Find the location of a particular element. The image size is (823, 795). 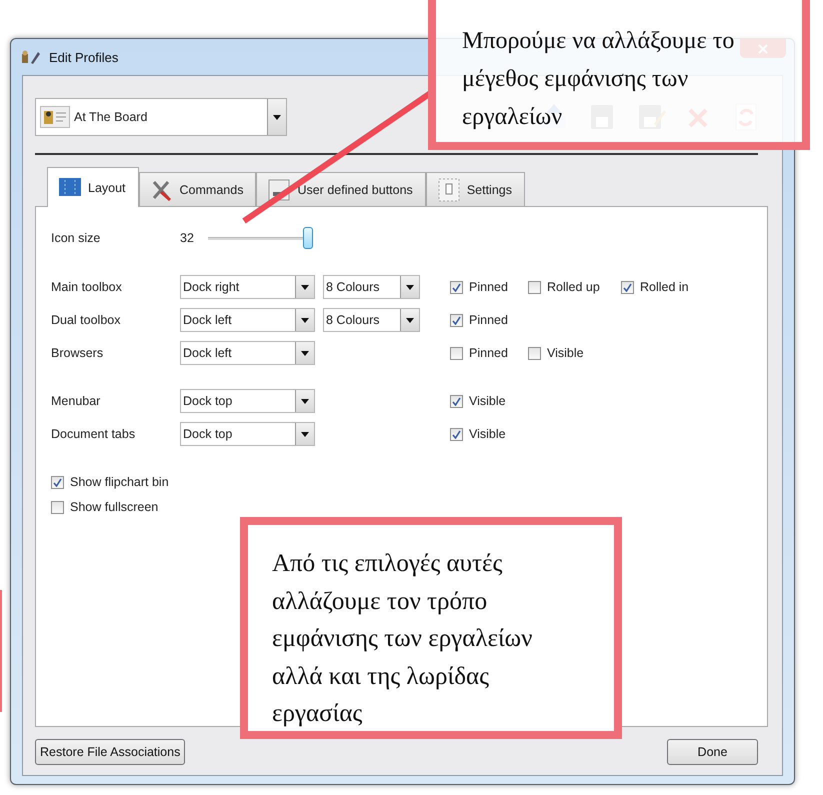

checkbox-label: Rolled up is located at coordinates (573, 287).